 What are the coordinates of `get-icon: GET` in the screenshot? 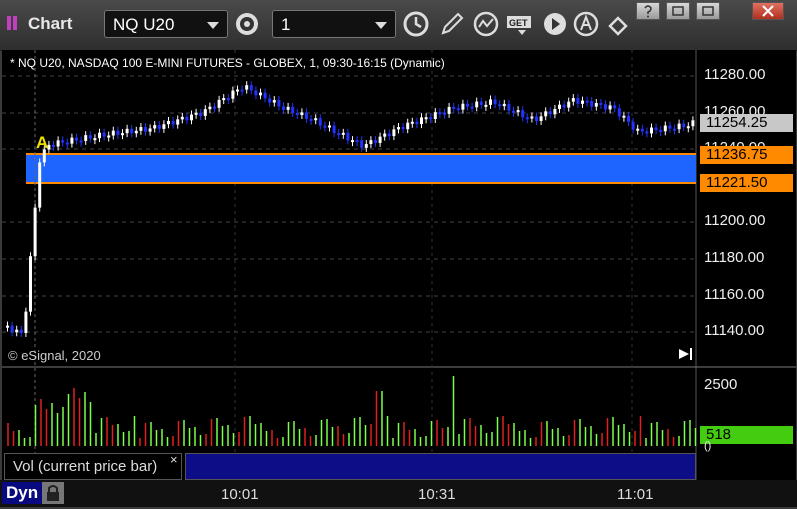 It's located at (521, 24).